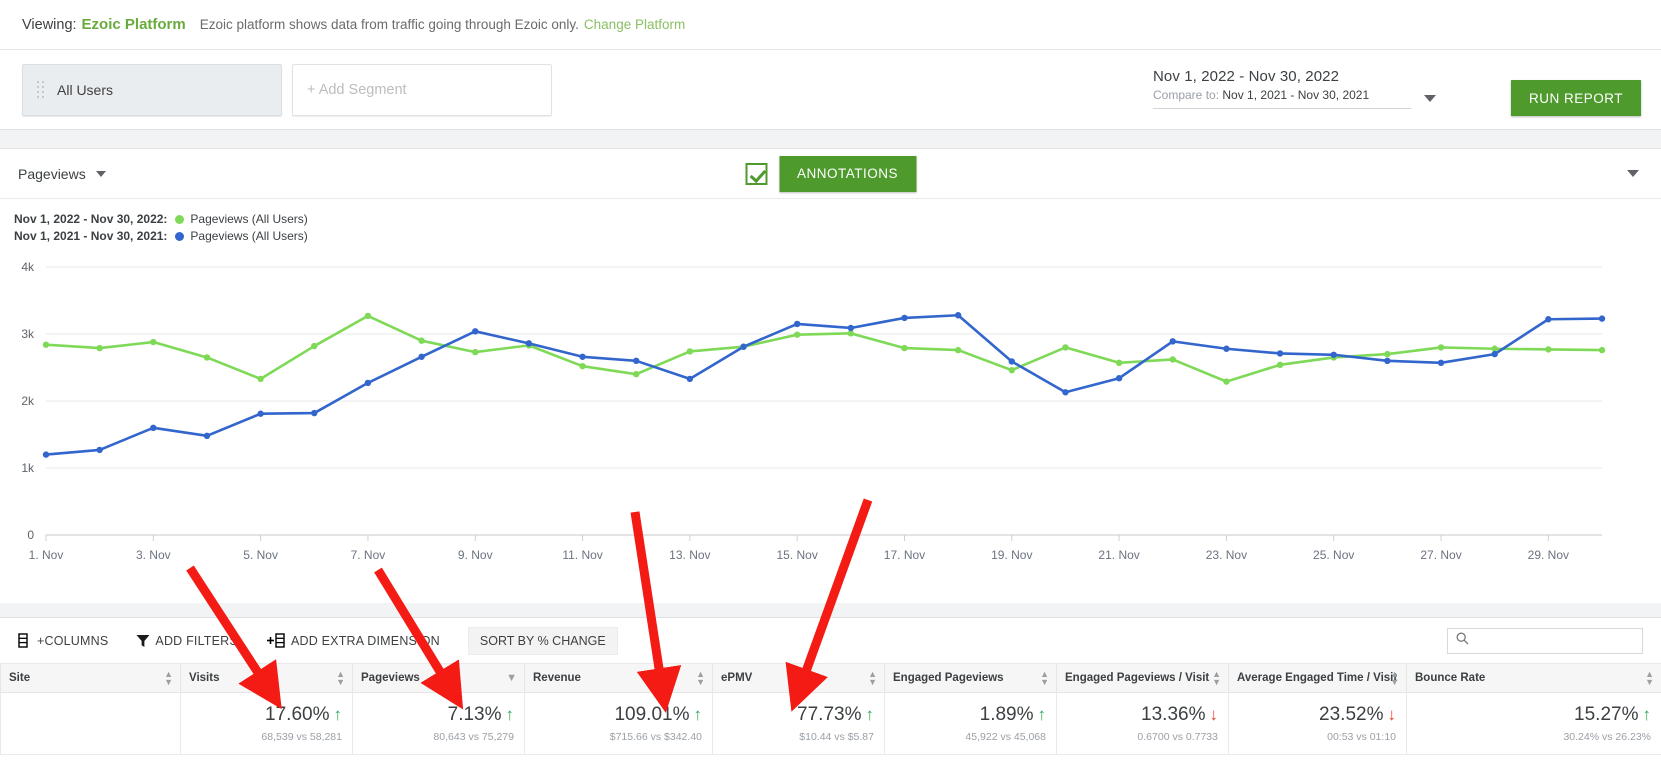 The image size is (1661, 777). What do you see at coordinates (847, 173) in the screenshot?
I see `annotations-button: ANNOTATIONS` at bounding box center [847, 173].